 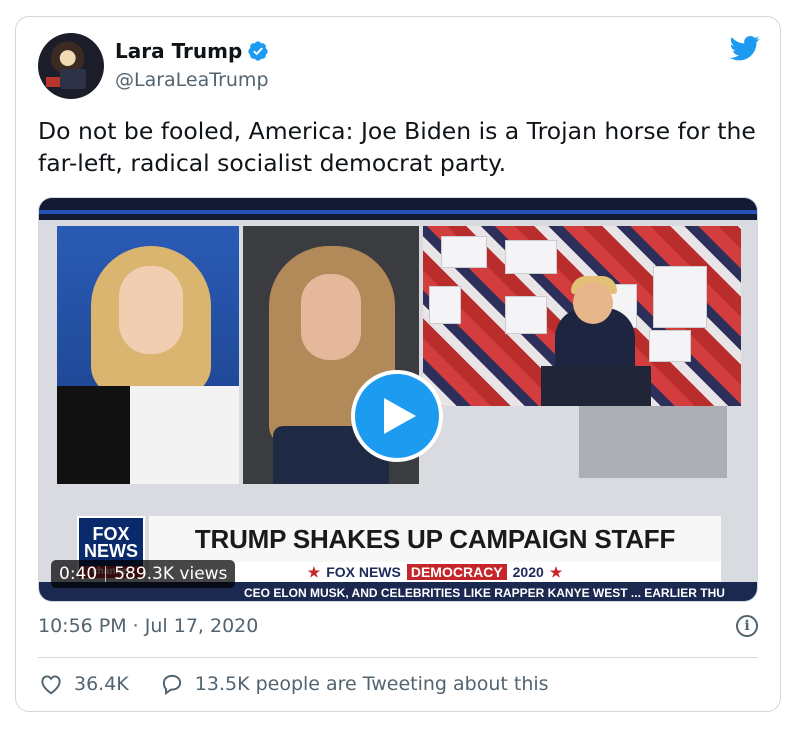 I want to click on video-stats-badge: 0:40 589.3K views, so click(x=143, y=574).